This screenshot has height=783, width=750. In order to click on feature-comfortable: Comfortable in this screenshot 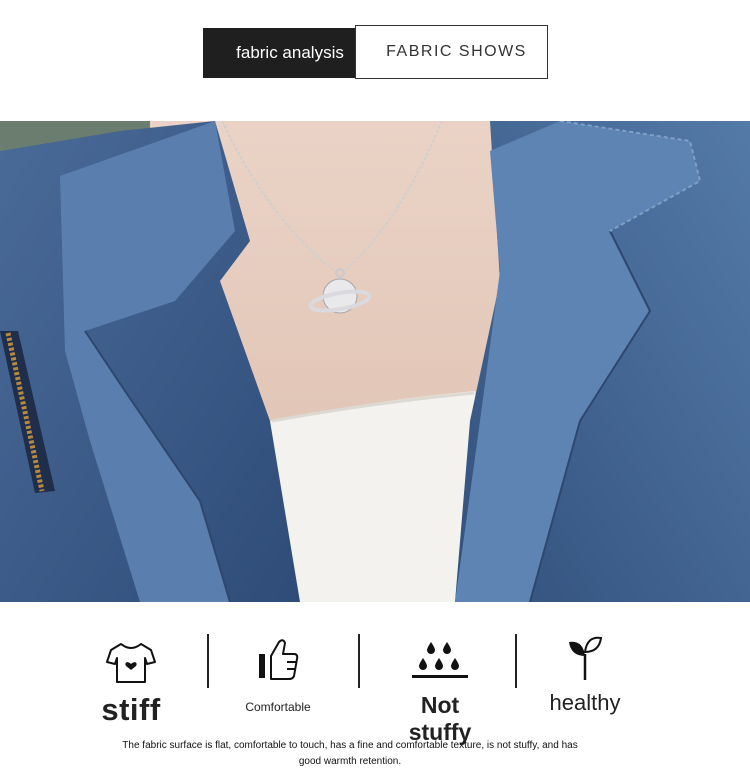, I will do `click(278, 673)`.